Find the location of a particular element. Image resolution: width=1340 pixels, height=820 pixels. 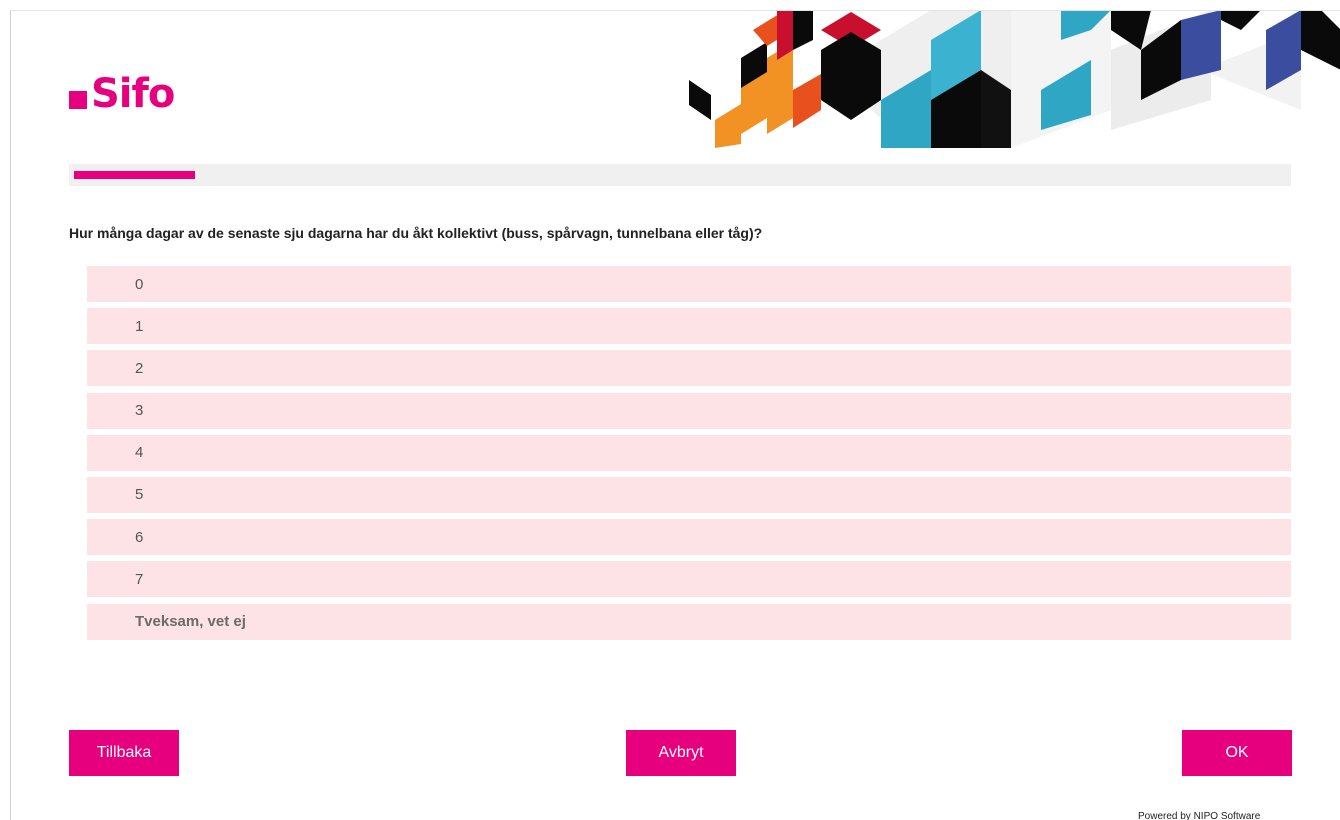

answer-option: 5 is located at coordinates (689, 494).